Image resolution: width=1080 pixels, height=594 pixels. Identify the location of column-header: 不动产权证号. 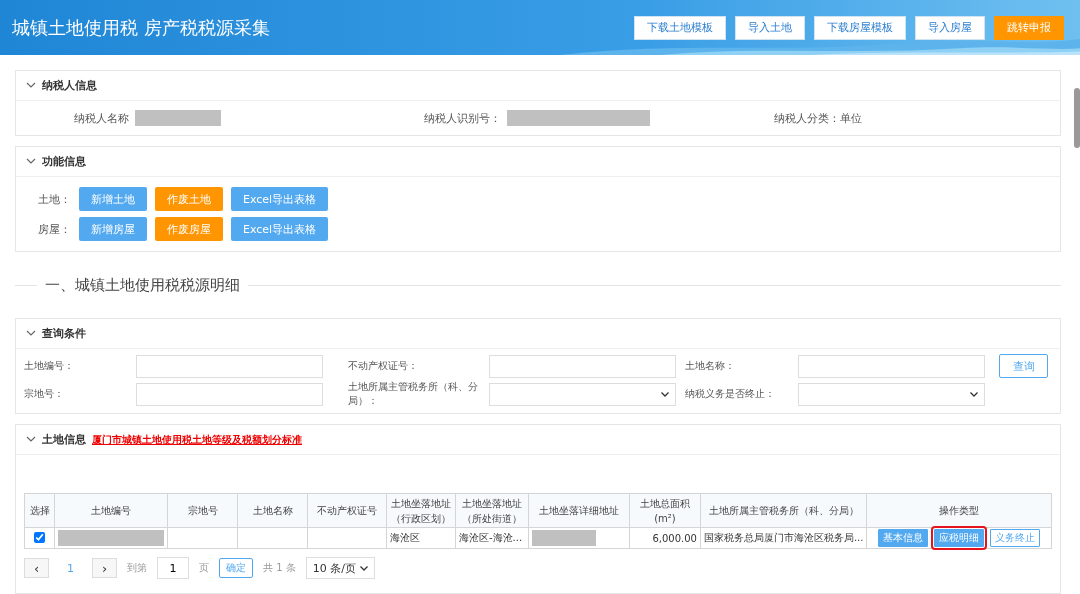
(347, 510).